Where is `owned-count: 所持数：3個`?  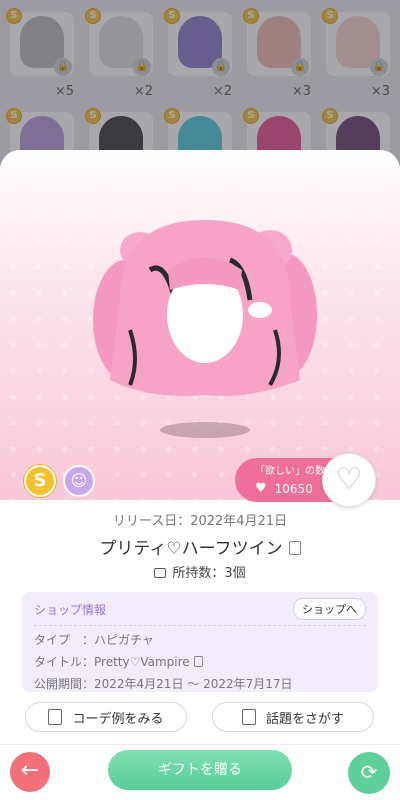
owned-count: 所持数：3個 is located at coordinates (209, 573).